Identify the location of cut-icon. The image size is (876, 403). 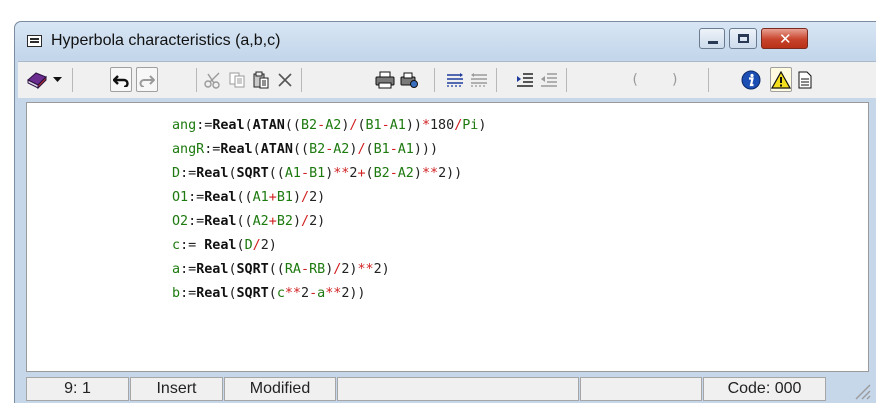
(212, 80).